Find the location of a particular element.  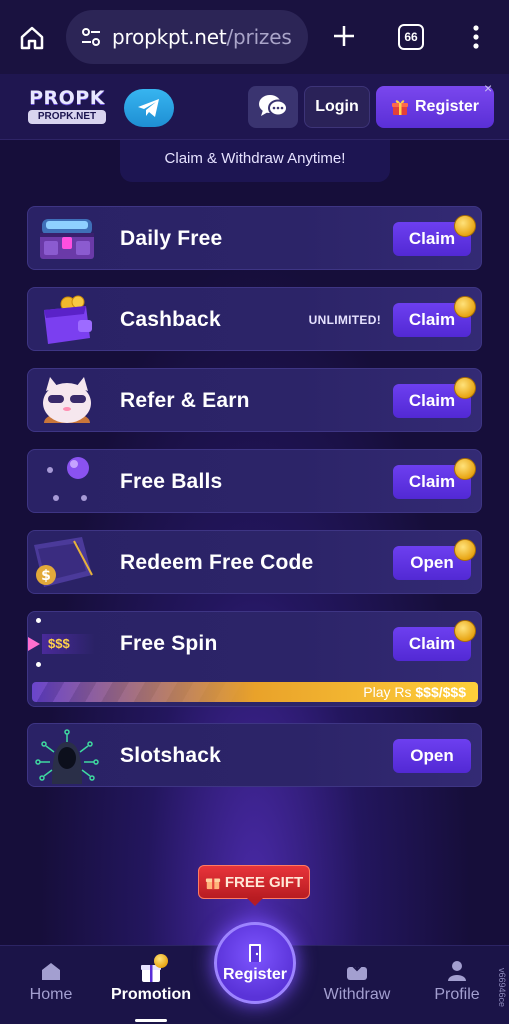

browser-toolbar: propkpt.net/prizes 66 is located at coordinates (254, 37).